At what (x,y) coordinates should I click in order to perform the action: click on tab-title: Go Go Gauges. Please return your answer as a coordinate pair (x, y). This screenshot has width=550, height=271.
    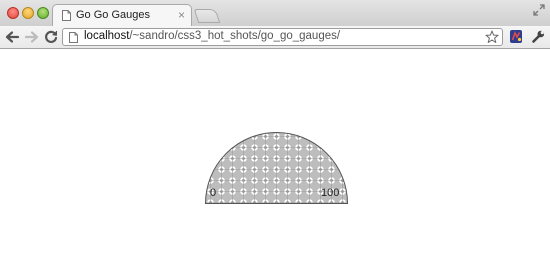
    Looking at the image, I should click on (113, 15).